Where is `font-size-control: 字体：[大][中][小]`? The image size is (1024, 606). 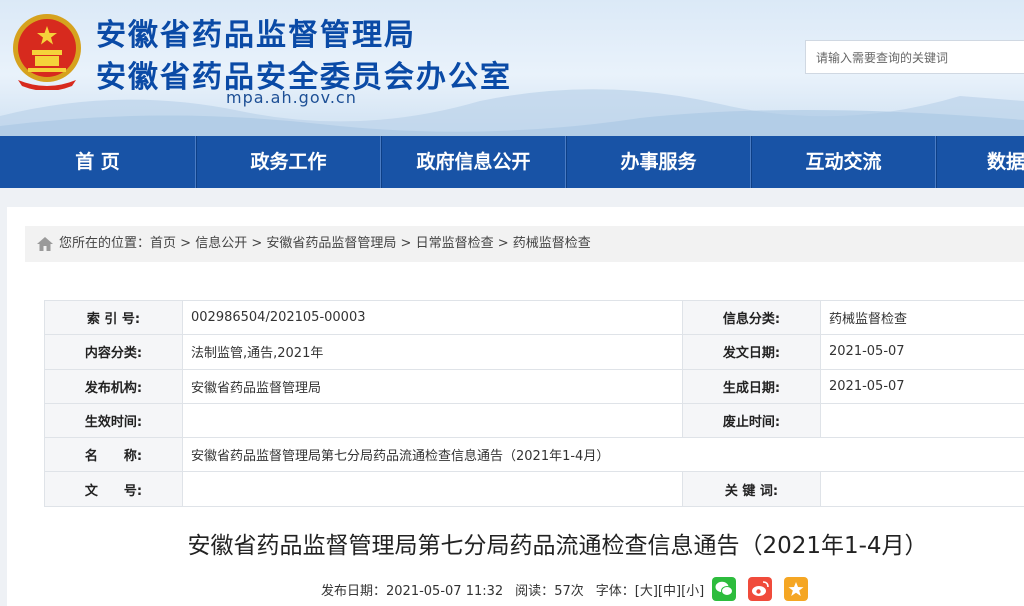 font-size-control: 字体：[大][中][小] is located at coordinates (650, 589).